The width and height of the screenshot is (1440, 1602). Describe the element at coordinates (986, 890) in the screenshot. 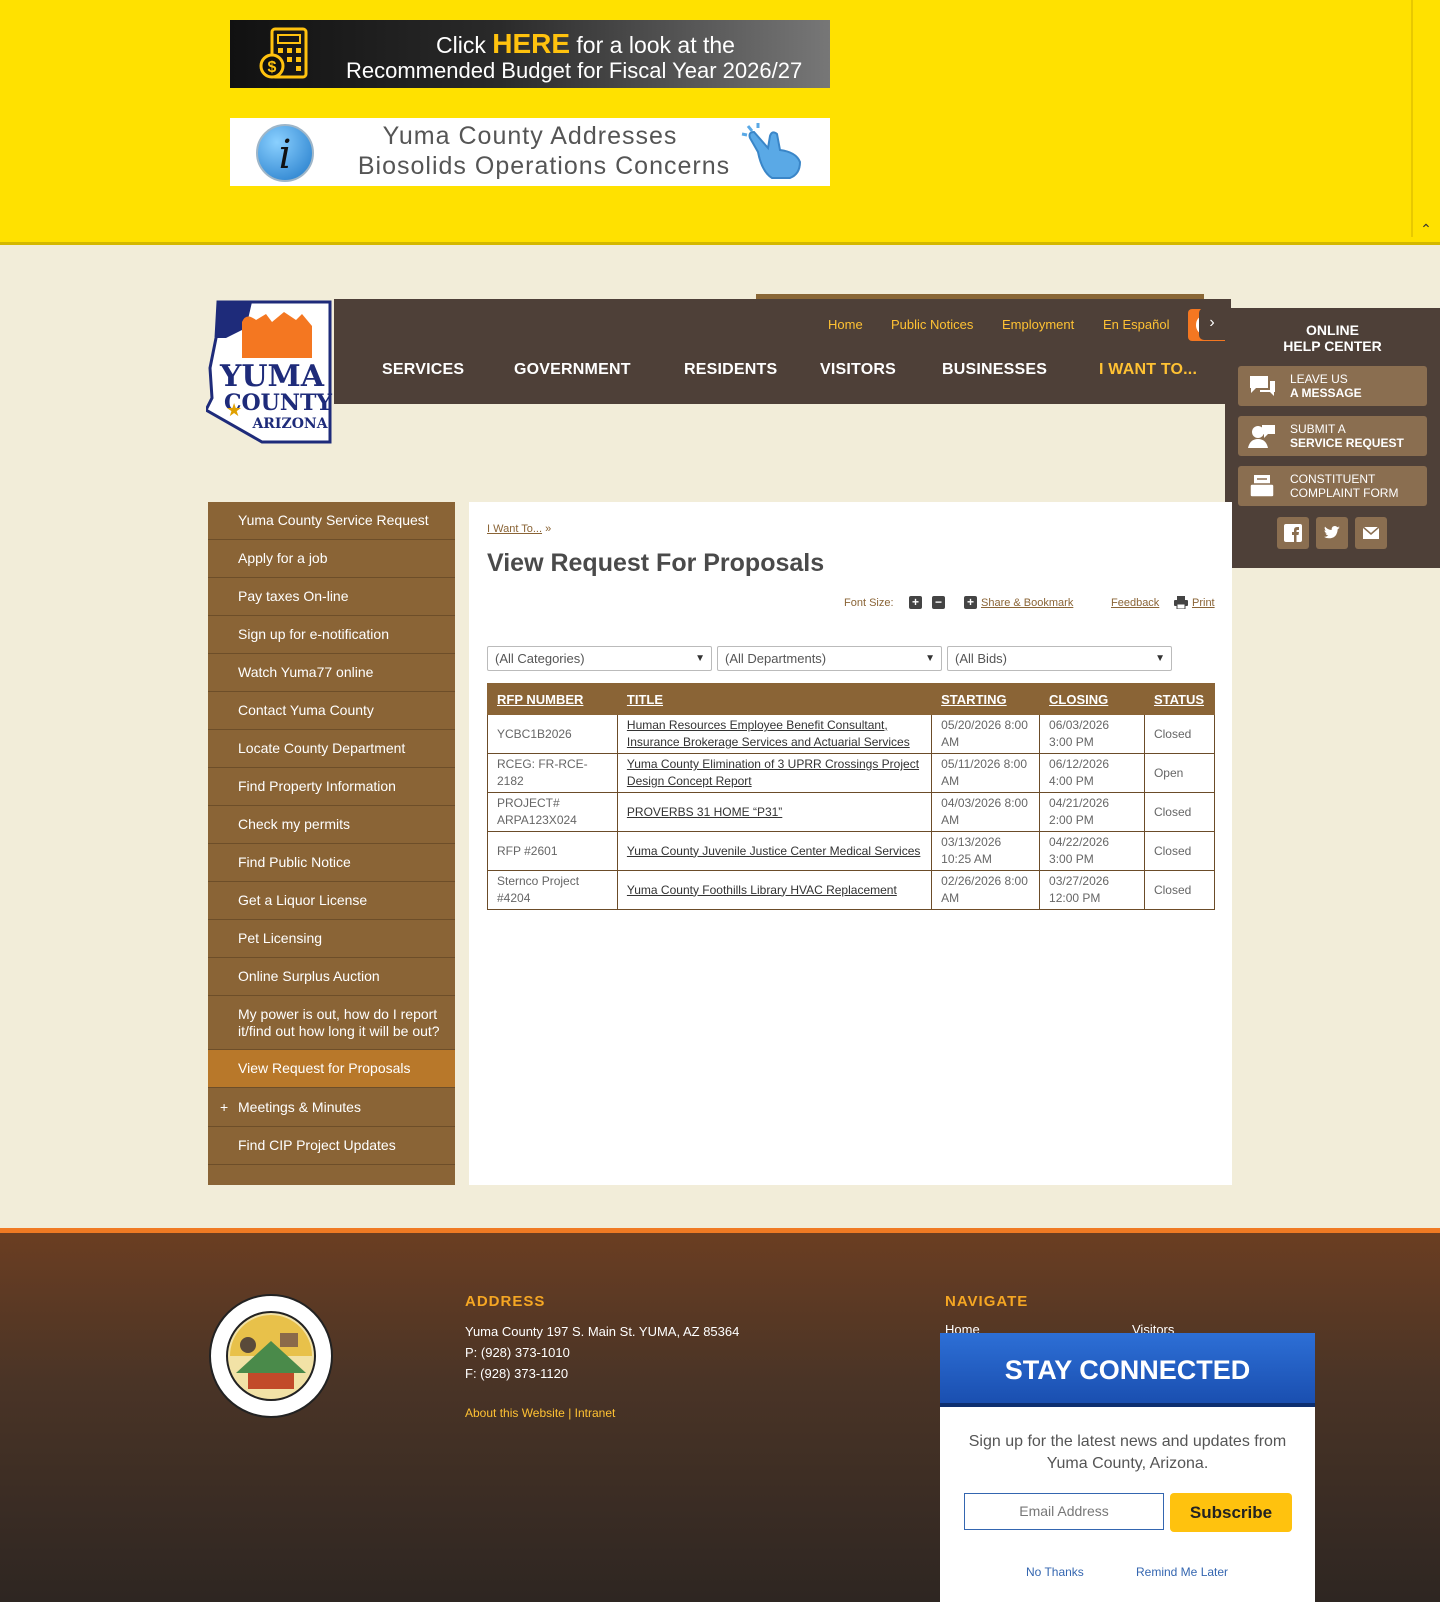

I see `starting-cell: 02/26/2026 8:00 AM` at that location.